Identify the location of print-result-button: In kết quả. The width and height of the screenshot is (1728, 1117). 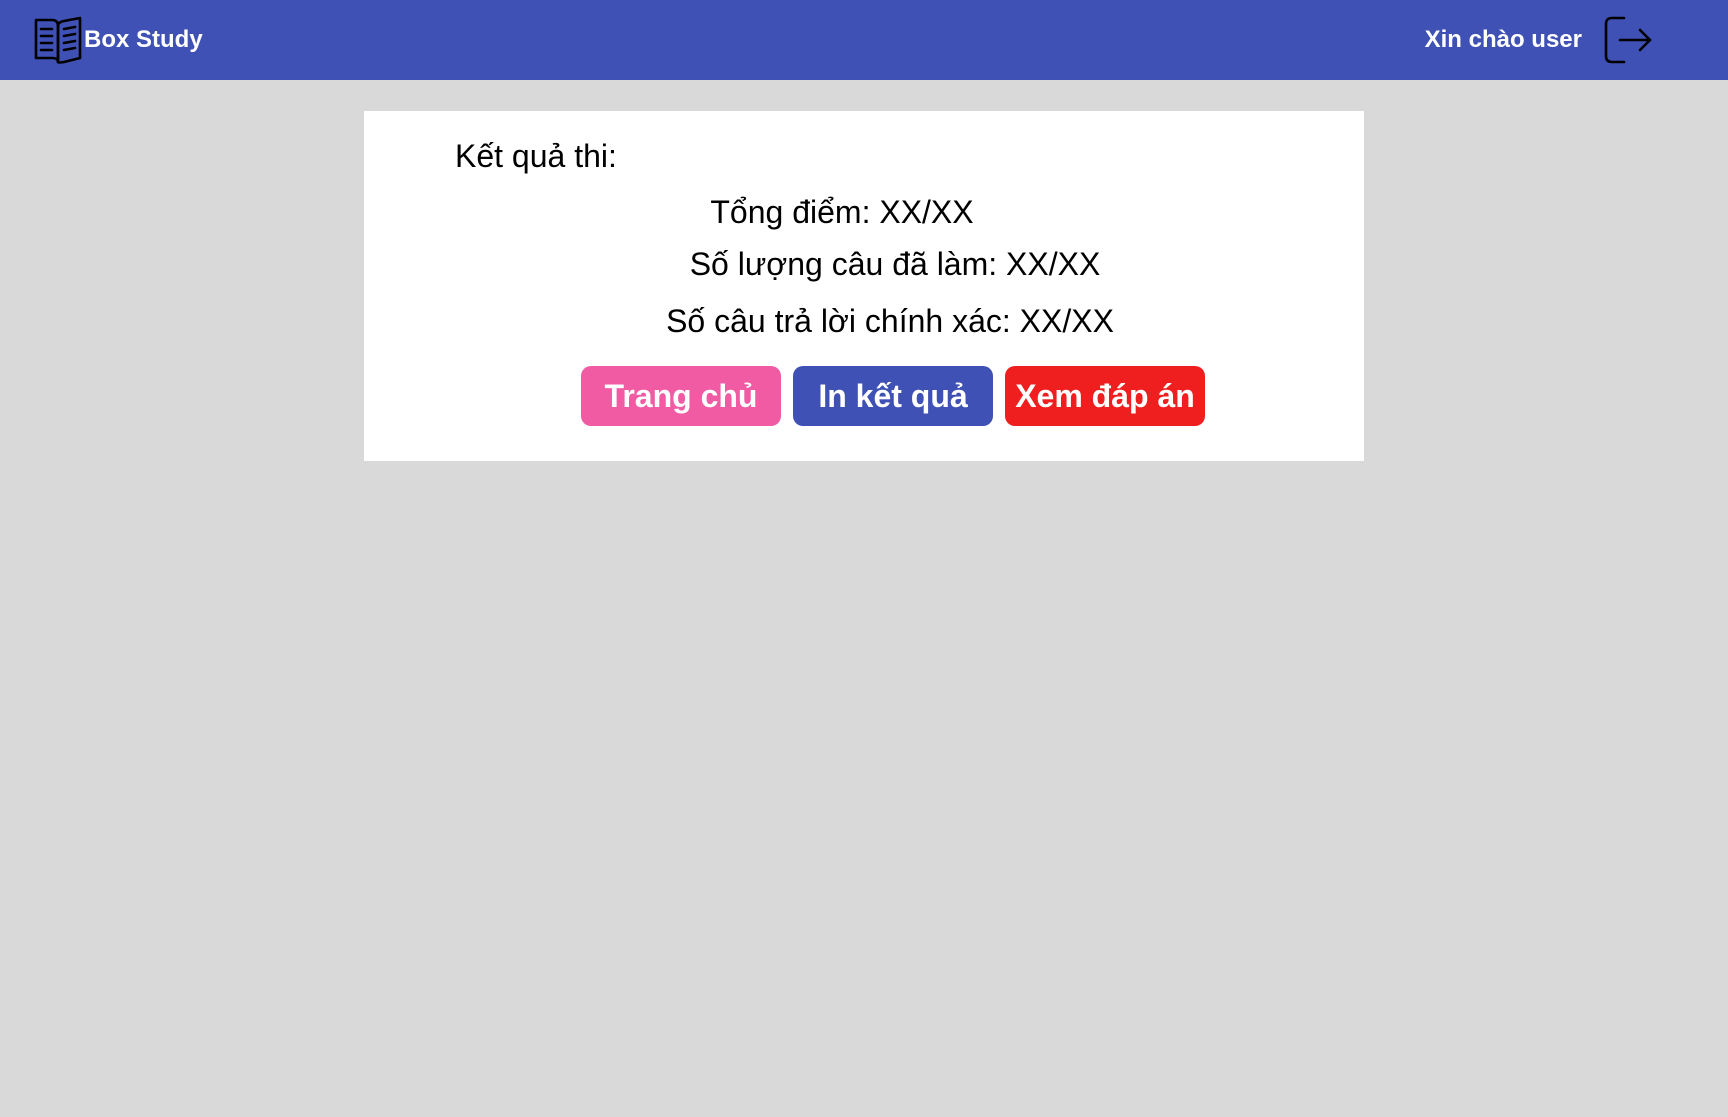
(893, 396).